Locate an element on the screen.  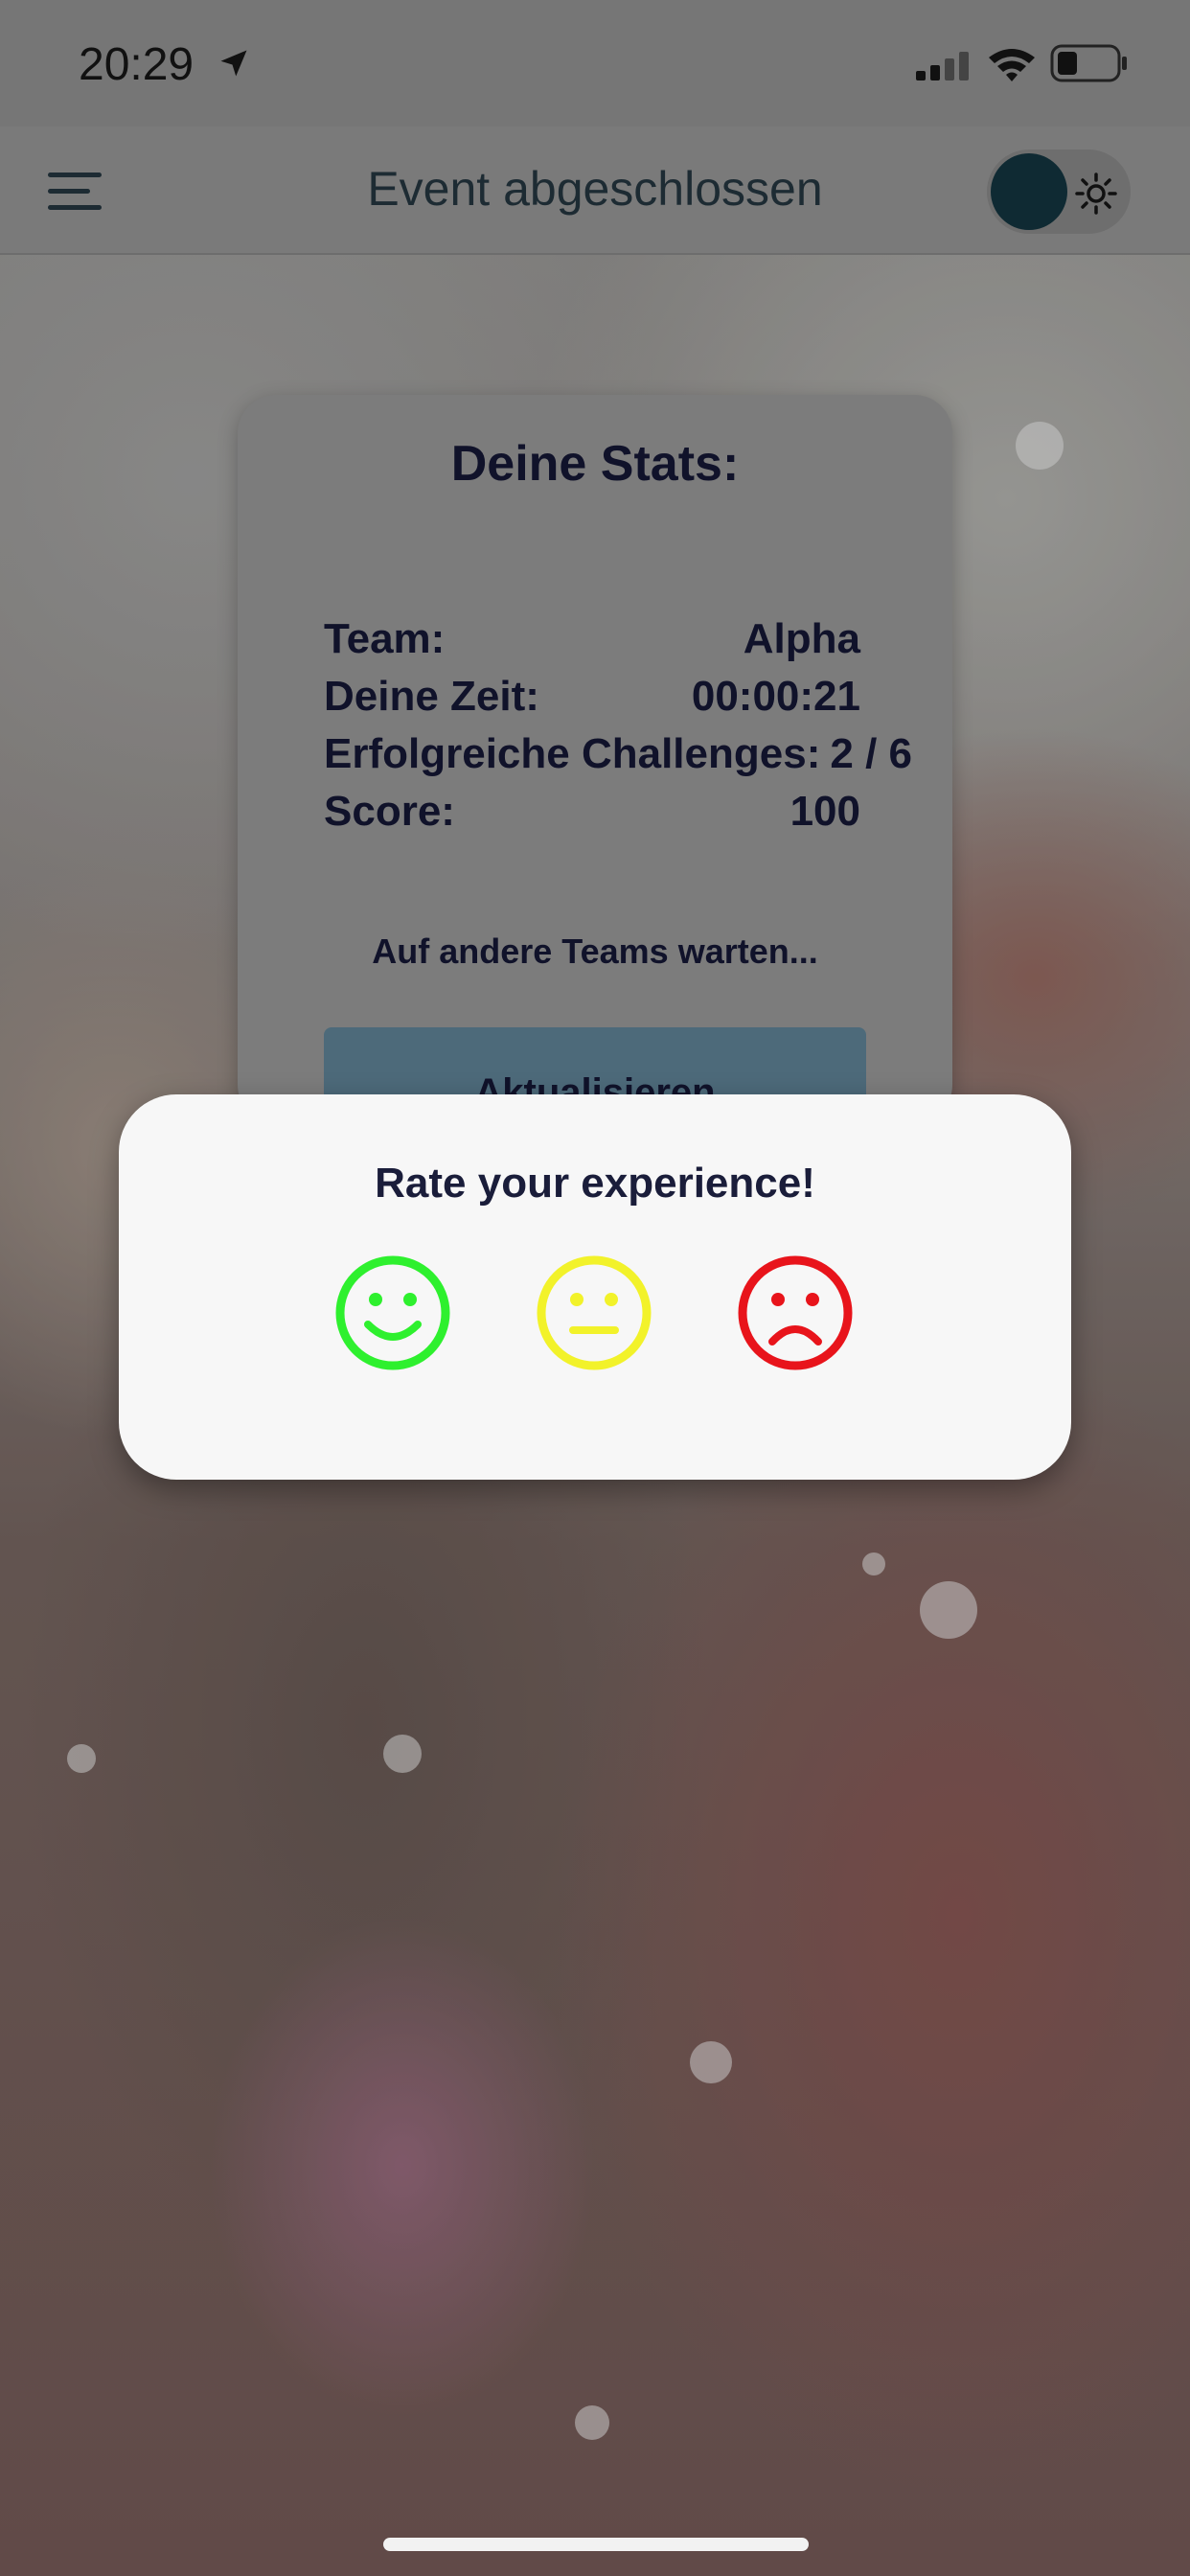
stats-title: Deine Stats: is located at coordinates (595, 464).